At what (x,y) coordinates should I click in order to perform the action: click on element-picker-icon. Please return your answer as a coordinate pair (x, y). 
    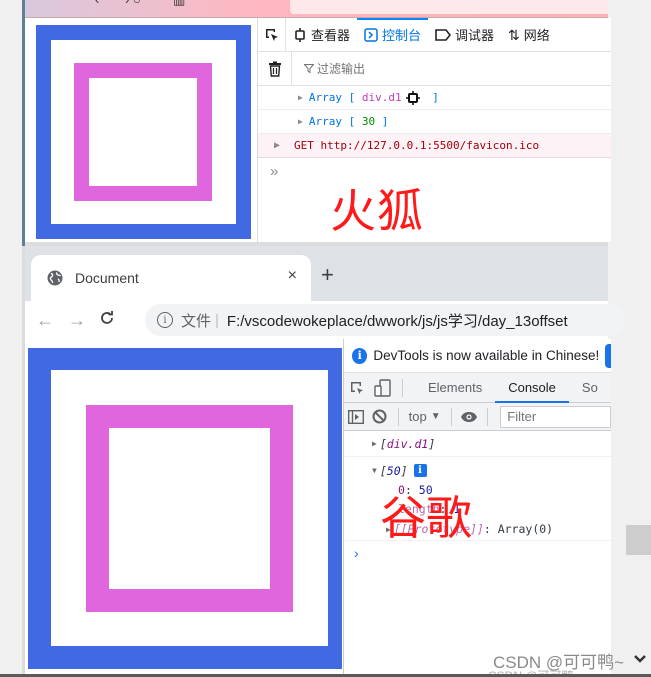
    Looking at the image, I should click on (271, 34).